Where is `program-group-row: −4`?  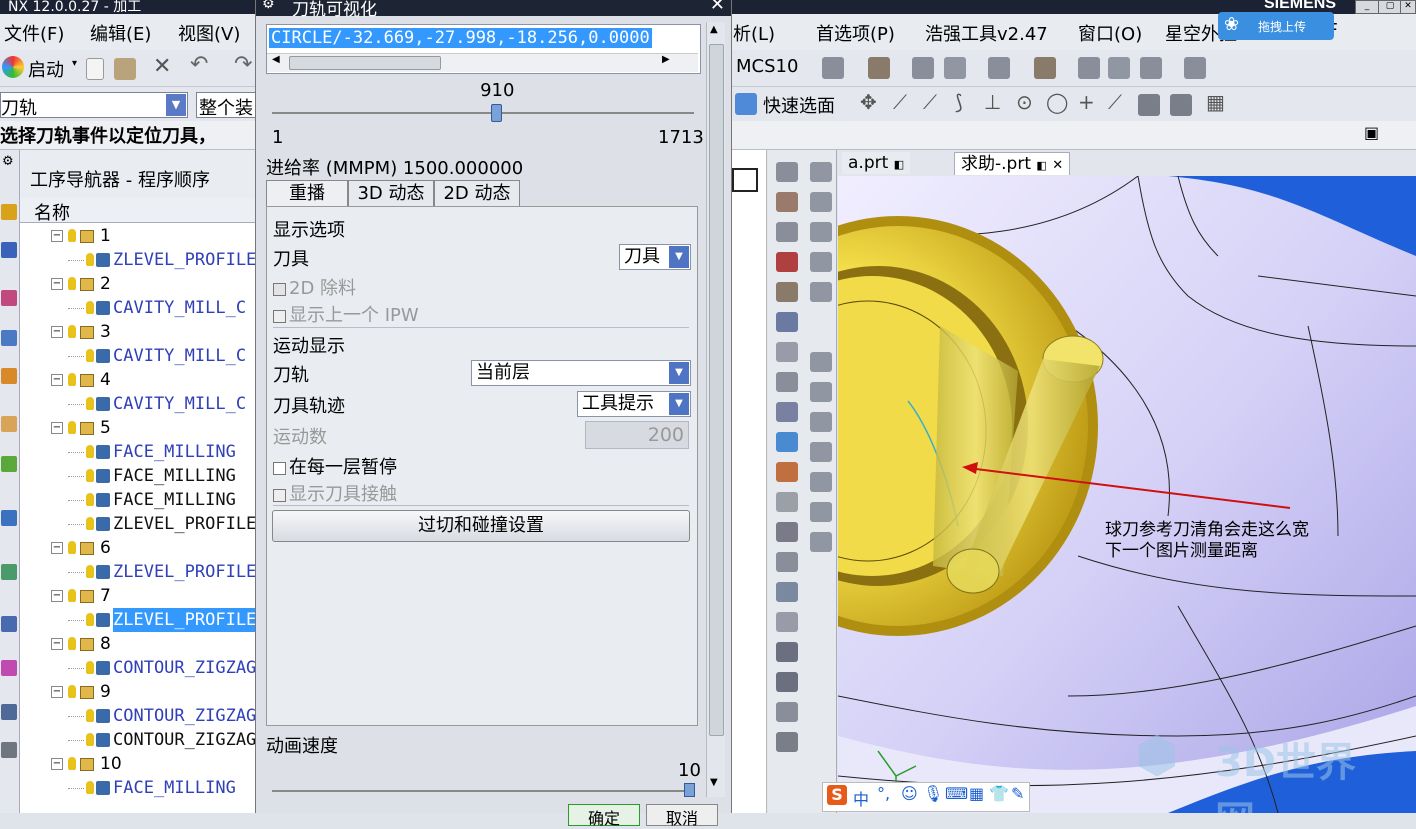 program-group-row: −4 is located at coordinates (137, 380).